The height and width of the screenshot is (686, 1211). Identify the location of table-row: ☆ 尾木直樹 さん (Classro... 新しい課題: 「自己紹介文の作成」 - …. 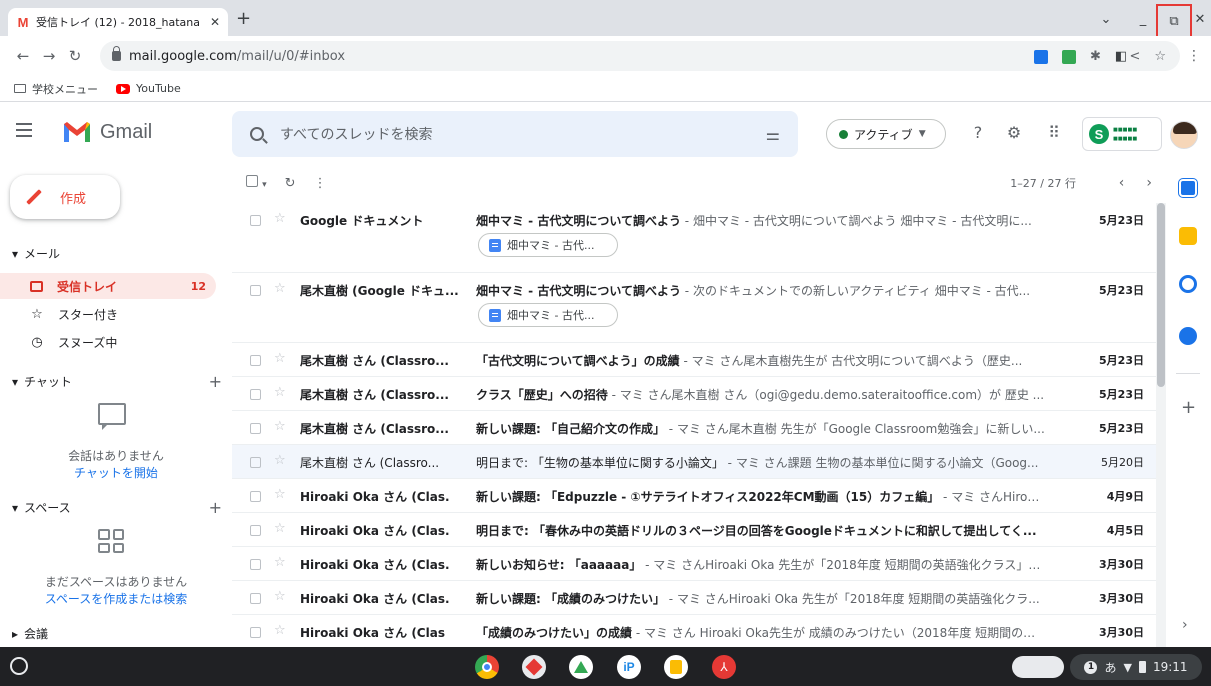
(694, 428).